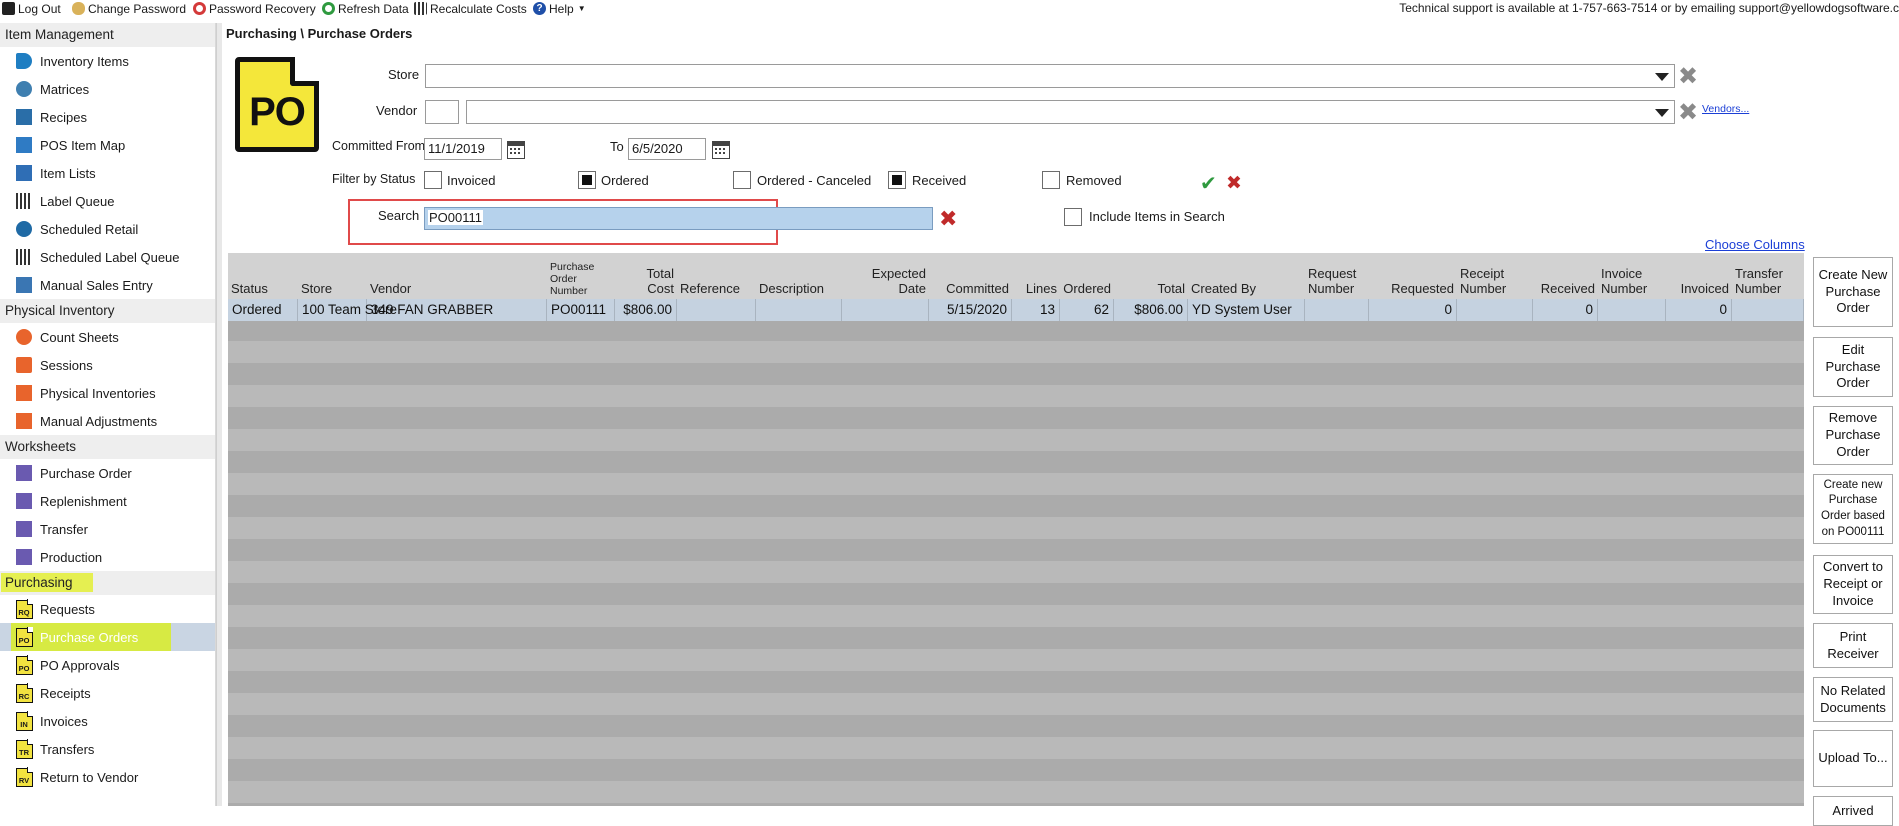 The height and width of the screenshot is (826, 1899). I want to click on search-clear-icon: ✖, so click(948, 219).